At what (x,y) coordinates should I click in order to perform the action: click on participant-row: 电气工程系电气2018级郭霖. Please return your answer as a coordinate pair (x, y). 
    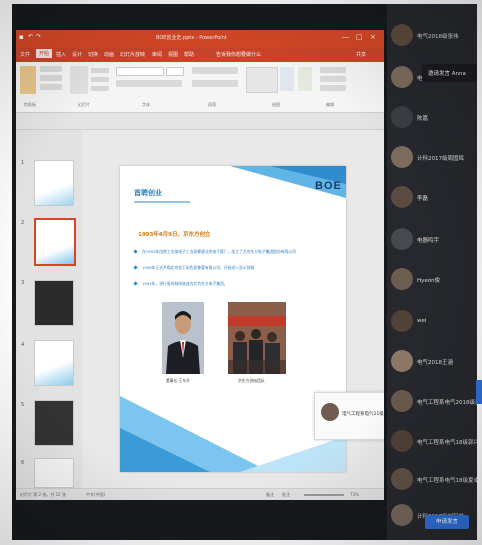
    Looking at the image, I should click on (432, 401).